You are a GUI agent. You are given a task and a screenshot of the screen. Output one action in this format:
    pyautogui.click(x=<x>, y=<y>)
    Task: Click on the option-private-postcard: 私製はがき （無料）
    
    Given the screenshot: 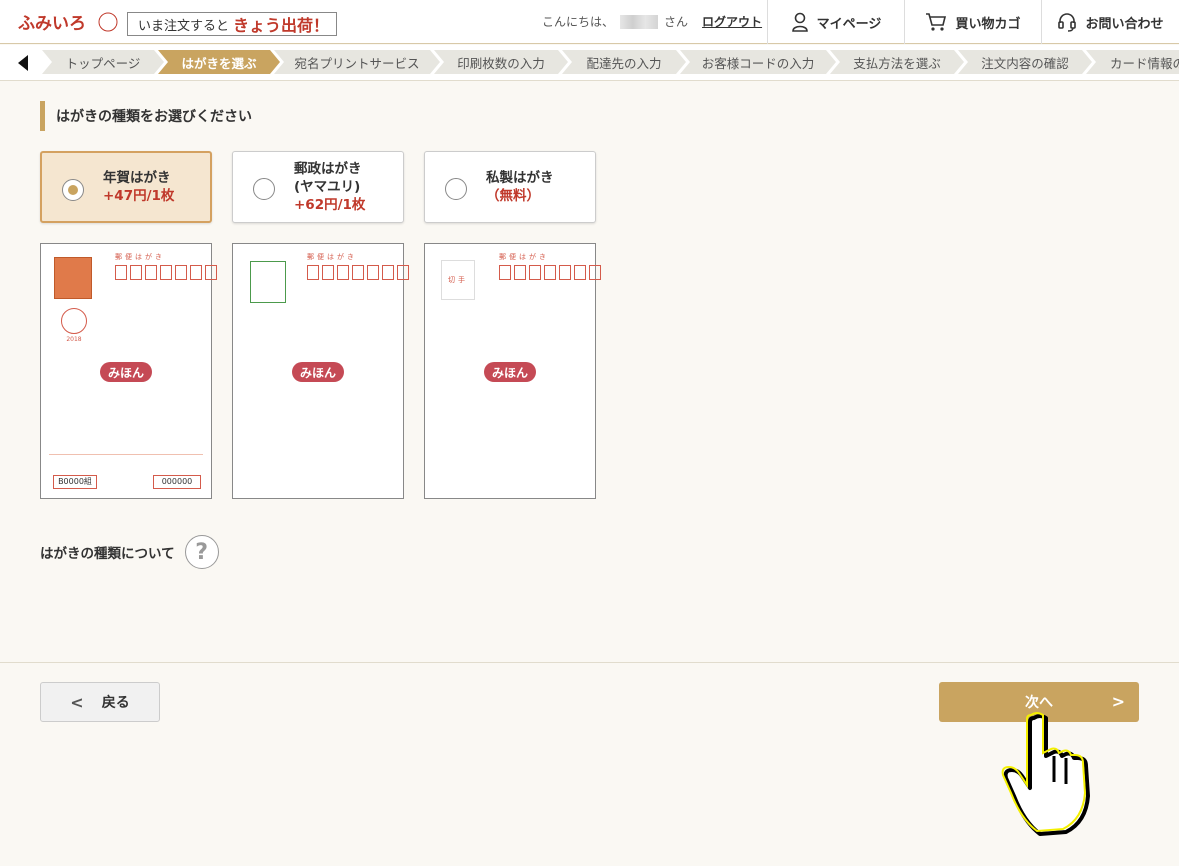 What is the action you would take?
    pyautogui.click(x=510, y=187)
    